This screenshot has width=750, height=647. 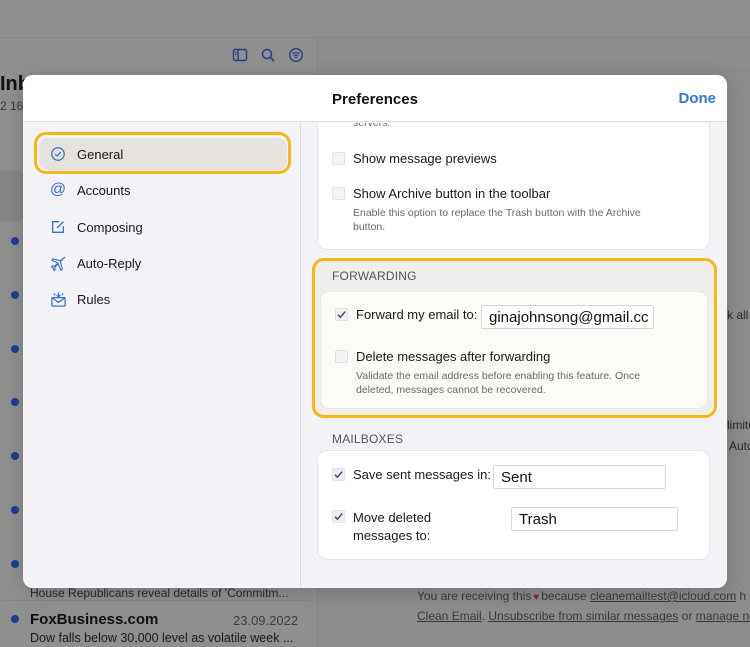 What do you see at coordinates (375, 19) in the screenshot?
I see `window-top-bar` at bounding box center [375, 19].